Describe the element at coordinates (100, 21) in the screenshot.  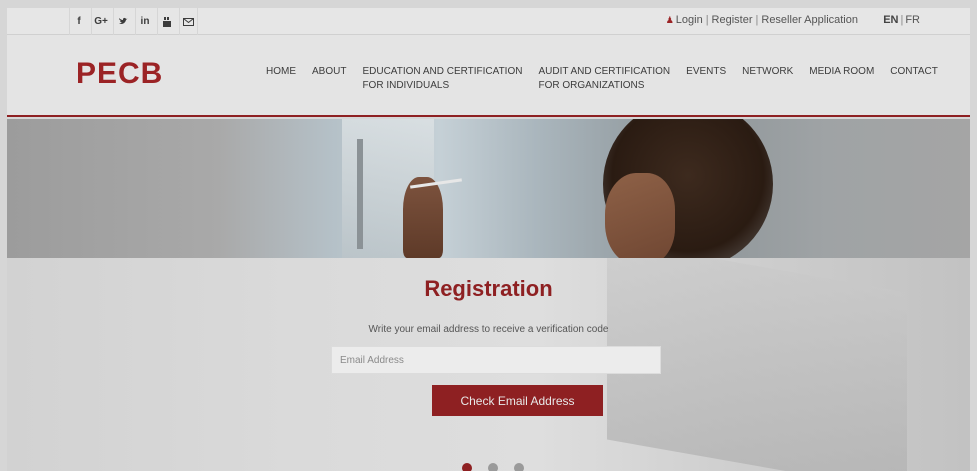
I see `google-plus-icon: G+` at that location.